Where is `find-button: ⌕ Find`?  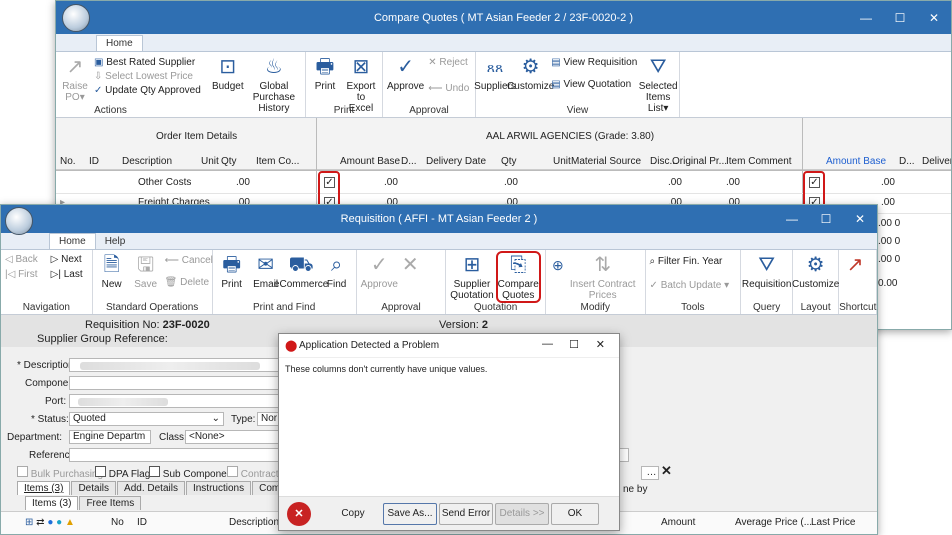 find-button: ⌕ Find is located at coordinates (337, 271).